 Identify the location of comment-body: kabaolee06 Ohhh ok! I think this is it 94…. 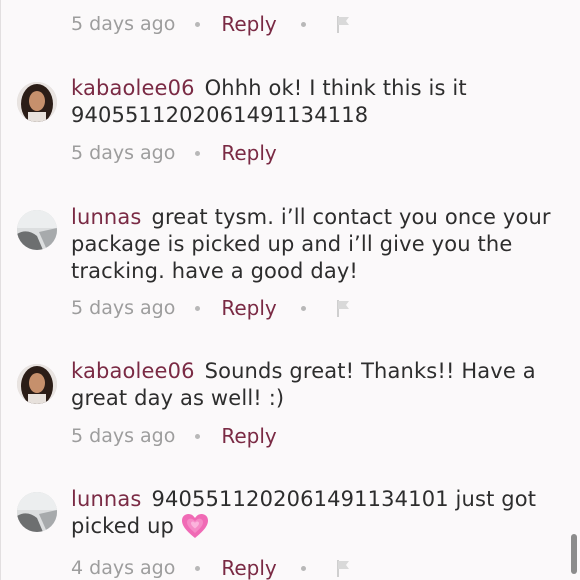
(311, 102).